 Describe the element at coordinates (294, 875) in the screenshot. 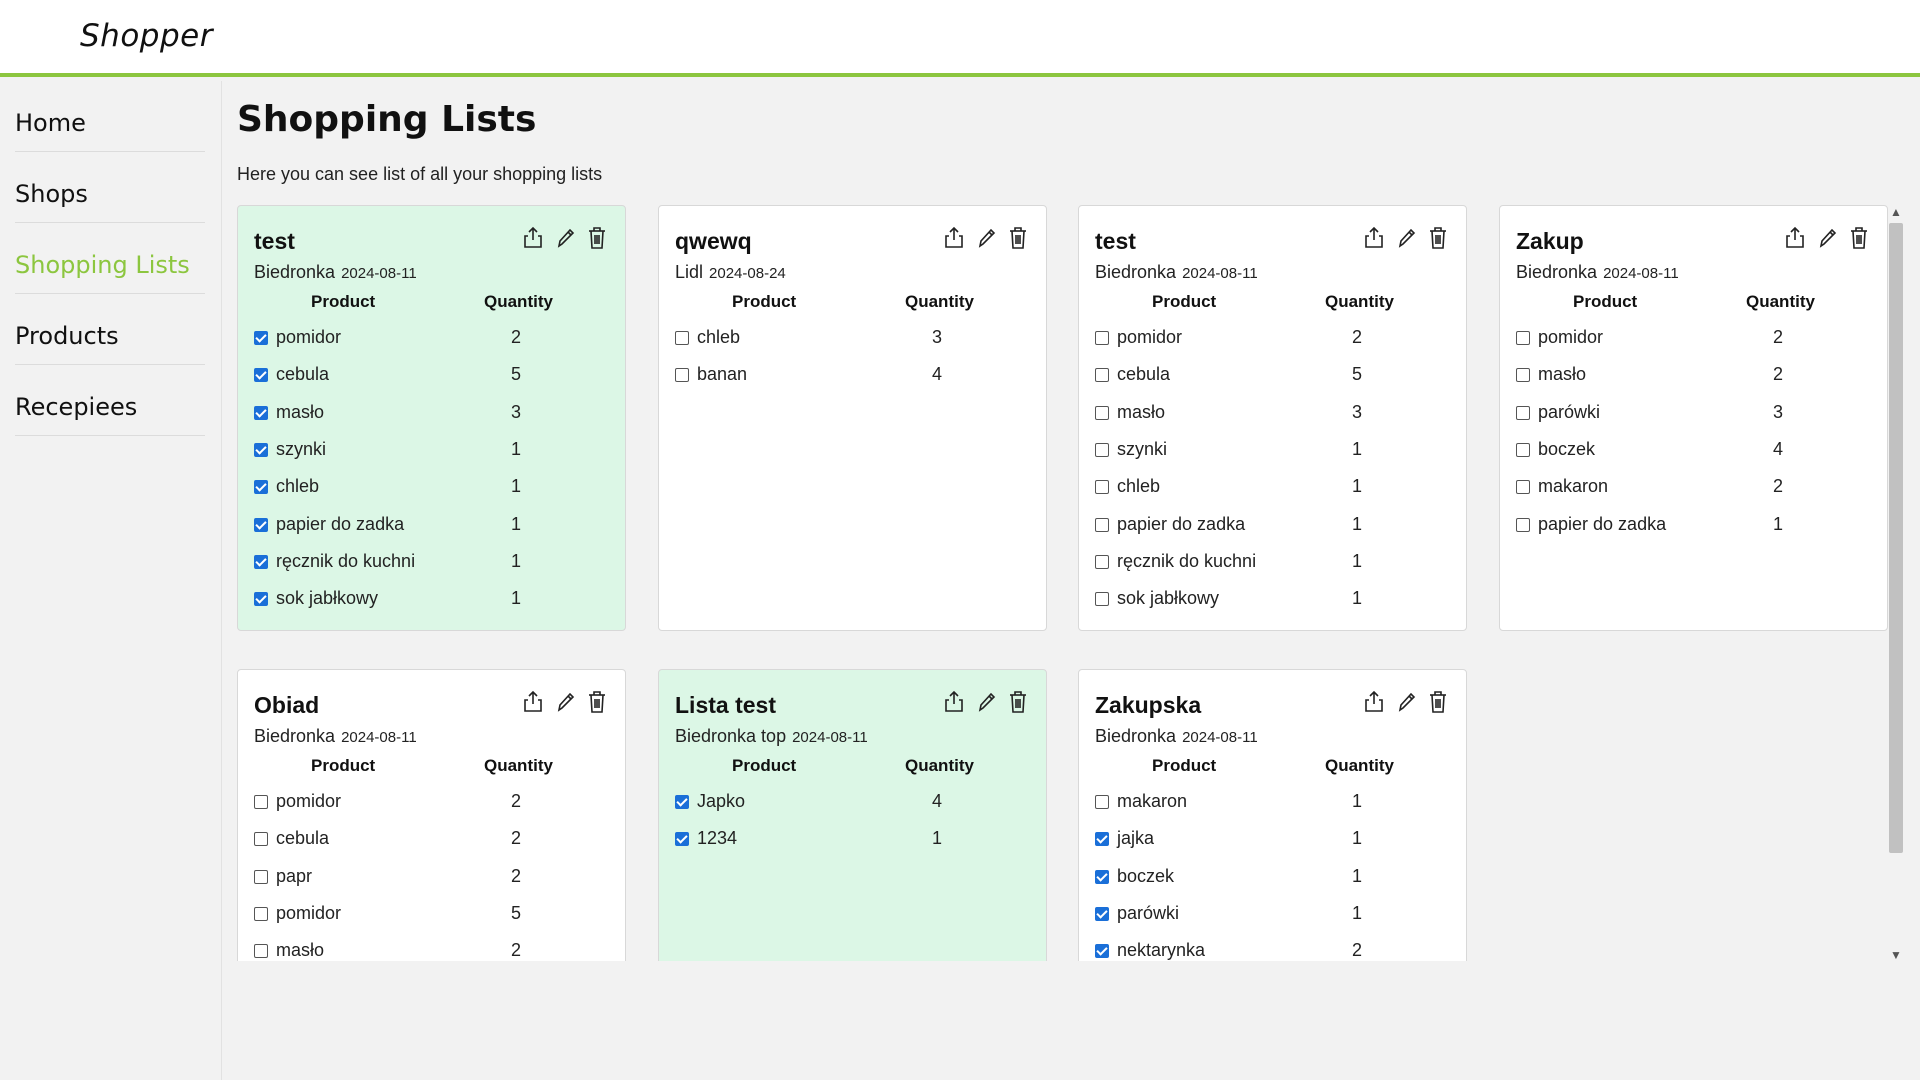

I see `item-product: papr` at that location.